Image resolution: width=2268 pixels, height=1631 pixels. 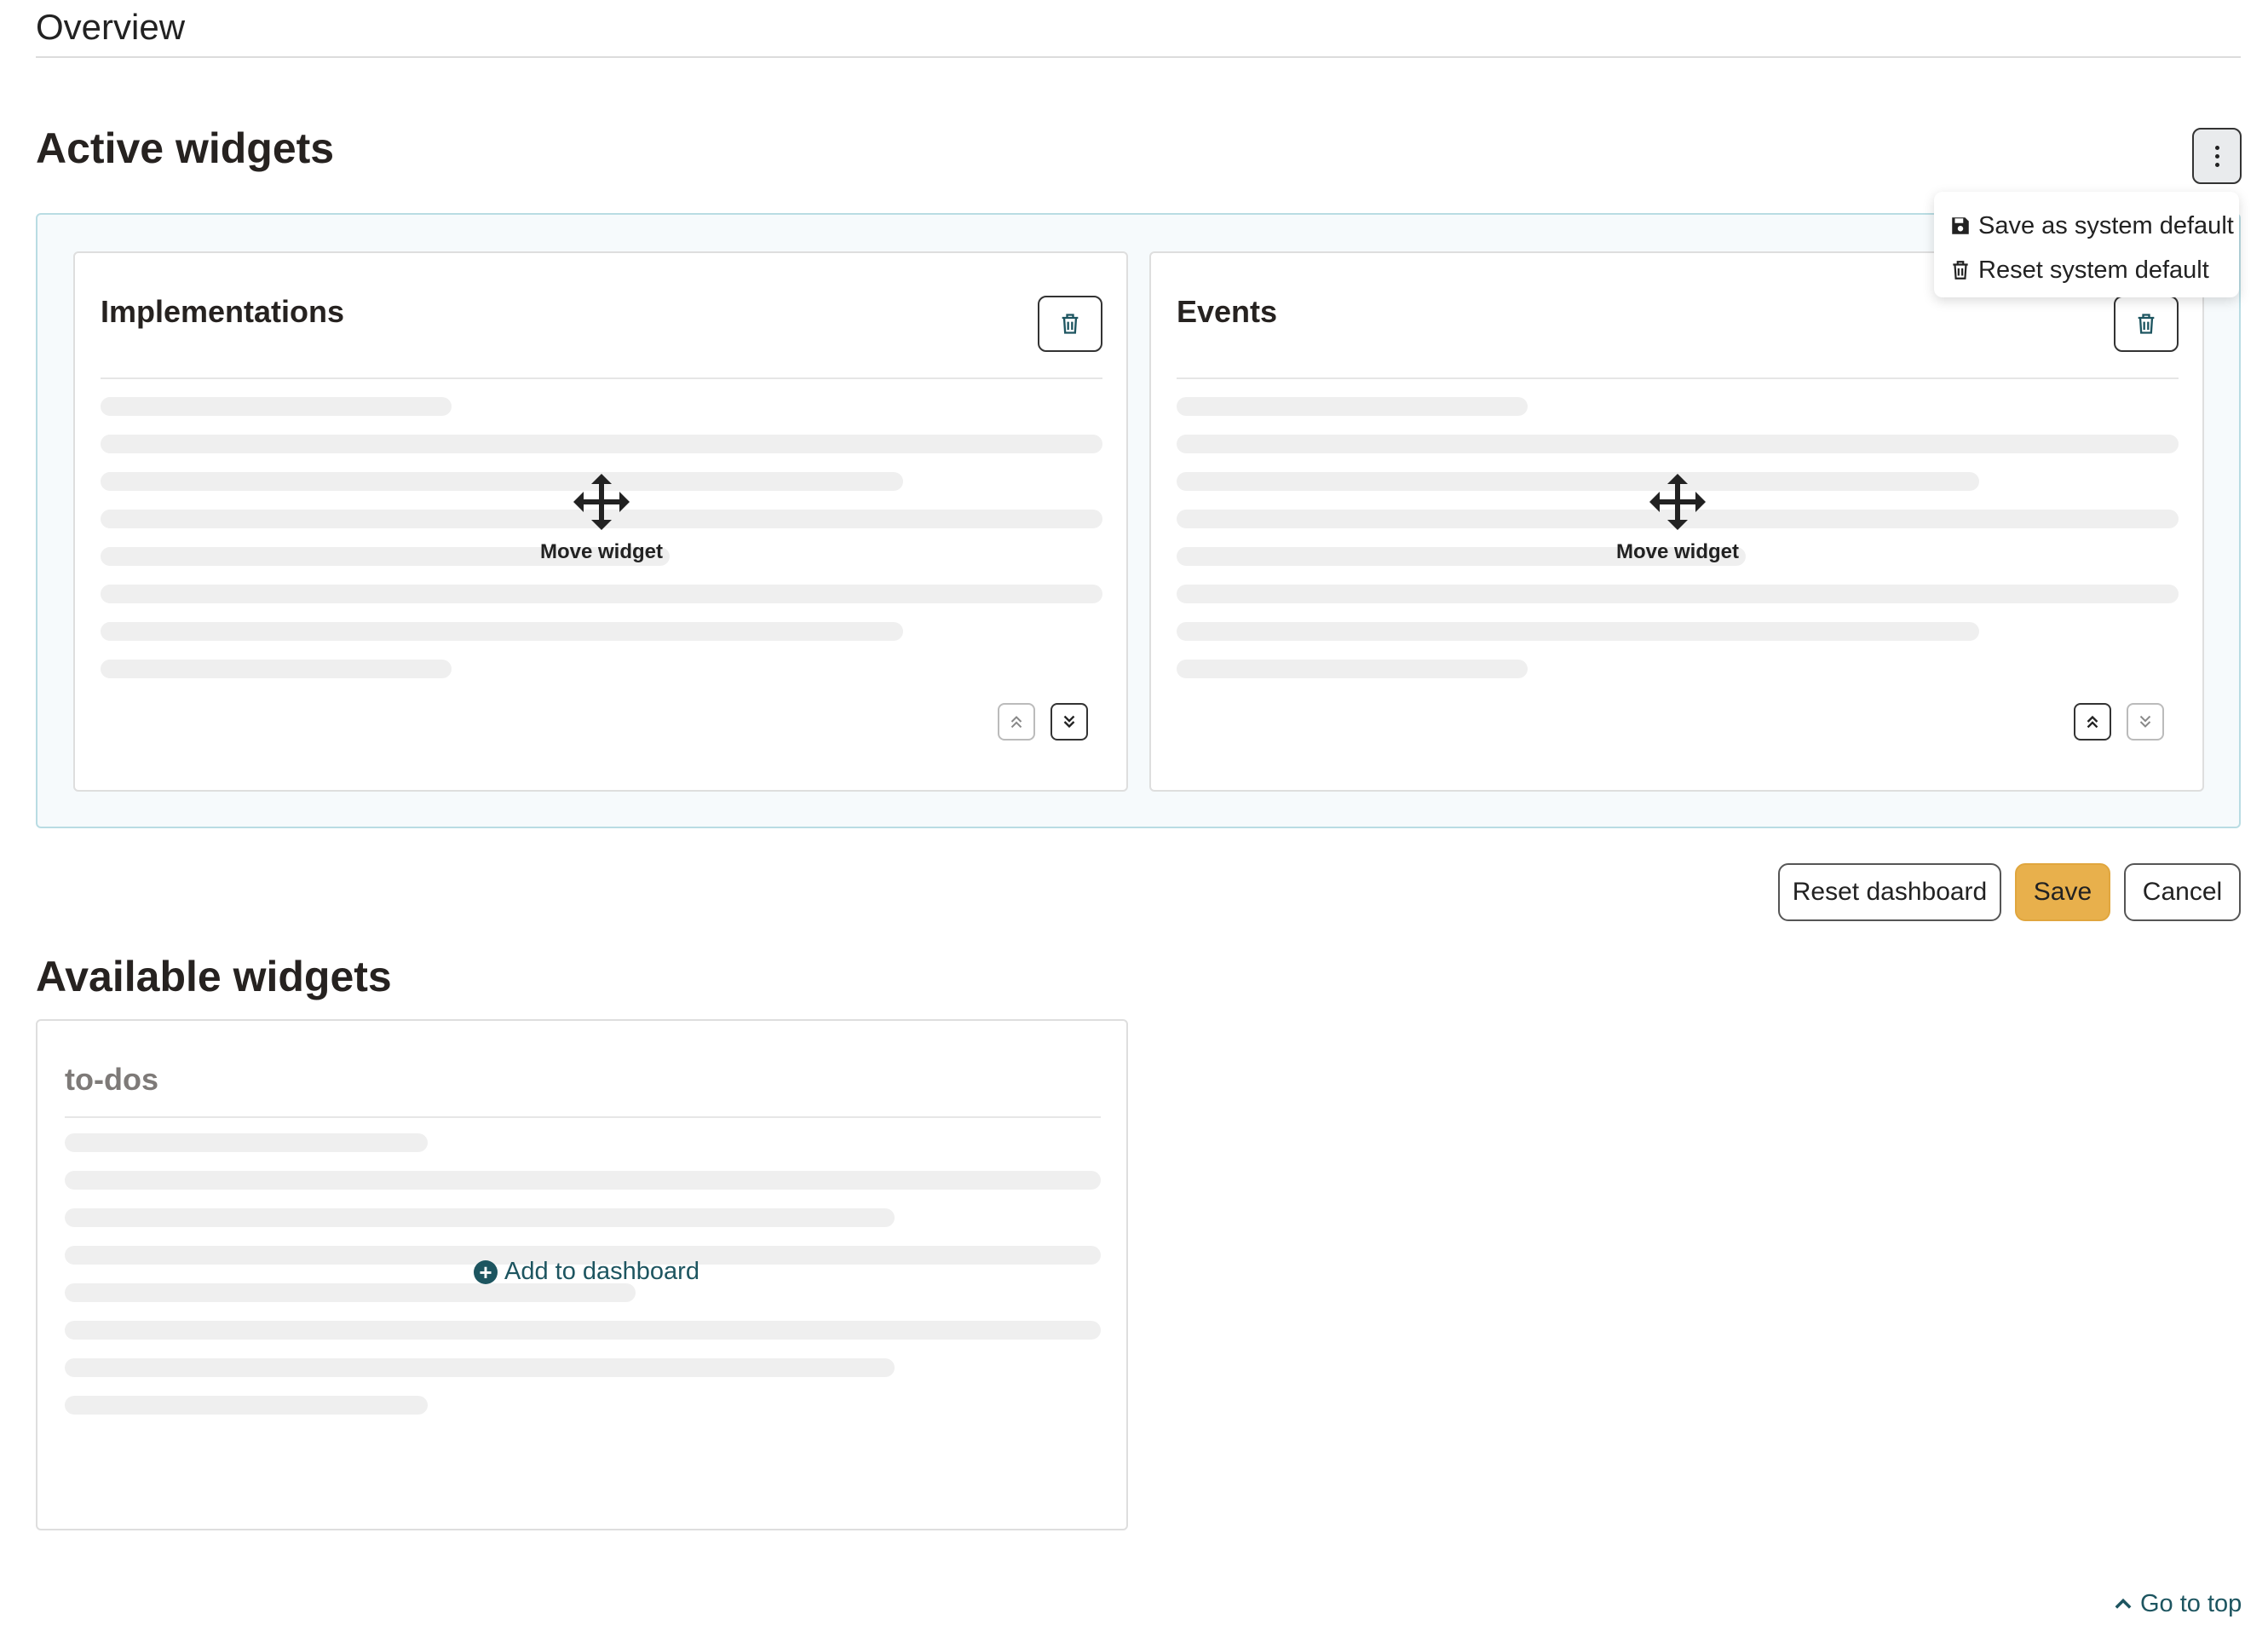 I want to click on floppy-disk-icon, so click(x=1961, y=226).